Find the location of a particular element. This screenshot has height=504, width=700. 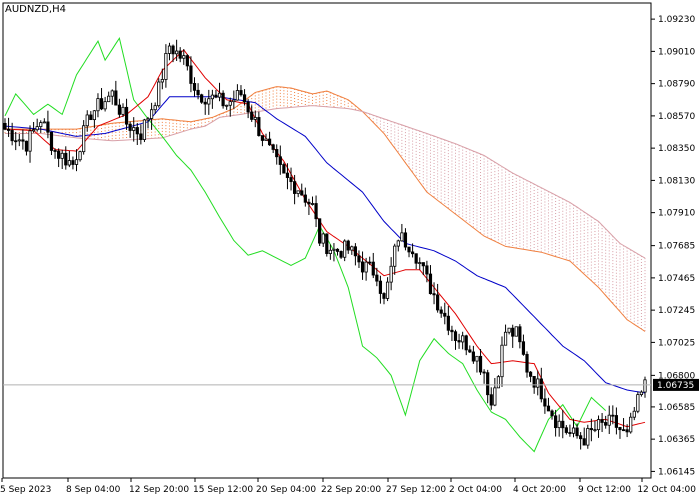

x-tick-label: 12 Oct 04:00 is located at coordinates (666, 490).